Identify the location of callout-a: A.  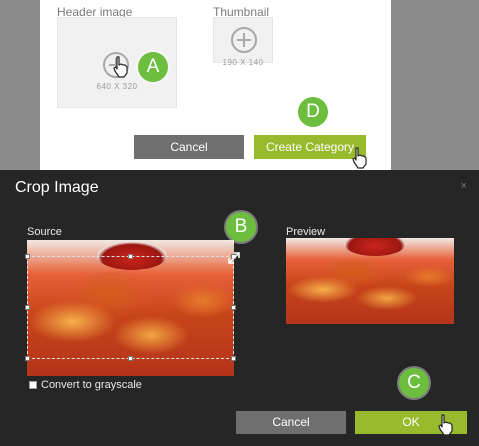
(153, 67).